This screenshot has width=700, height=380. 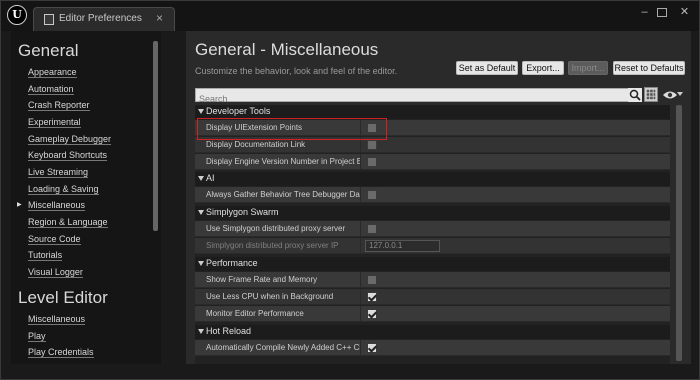 I want to click on set-as-default-button: Set as Default, so click(x=487, y=68).